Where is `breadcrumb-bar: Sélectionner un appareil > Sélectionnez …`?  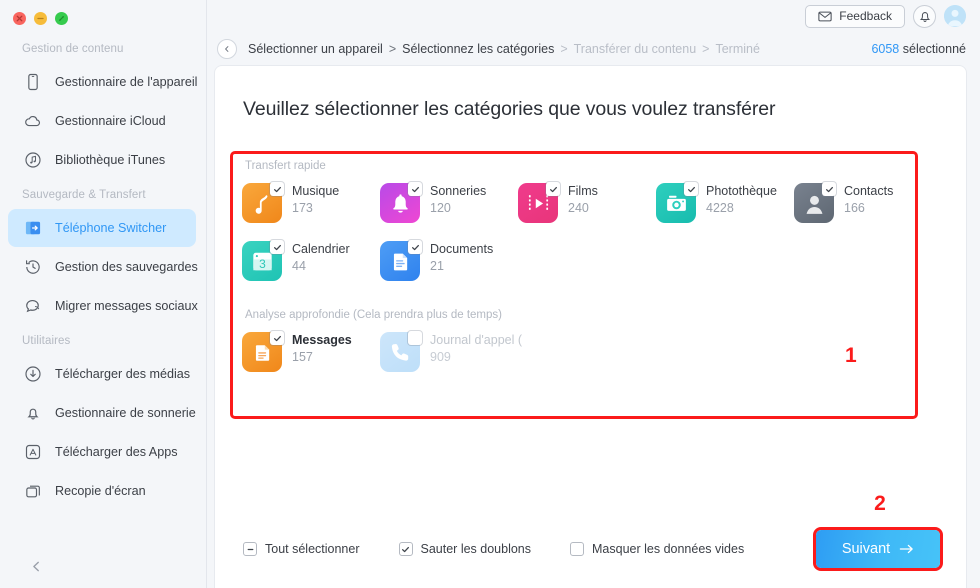
breadcrumb-bar: Sélectionner un appareil > Sélectionnez … is located at coordinates (593, 49).